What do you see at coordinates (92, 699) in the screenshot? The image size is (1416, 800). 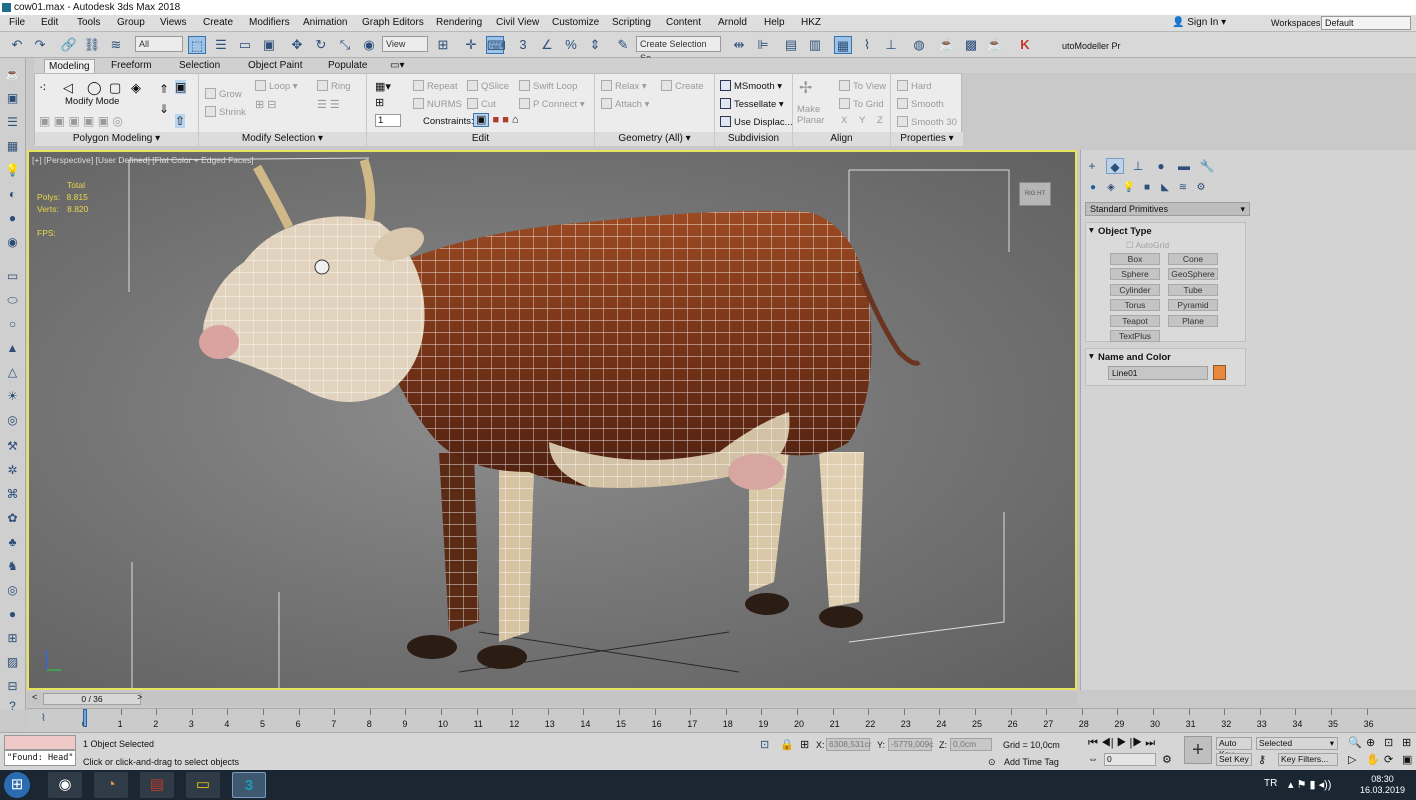 I see `time-slider-thumb: 0 / 36` at bounding box center [92, 699].